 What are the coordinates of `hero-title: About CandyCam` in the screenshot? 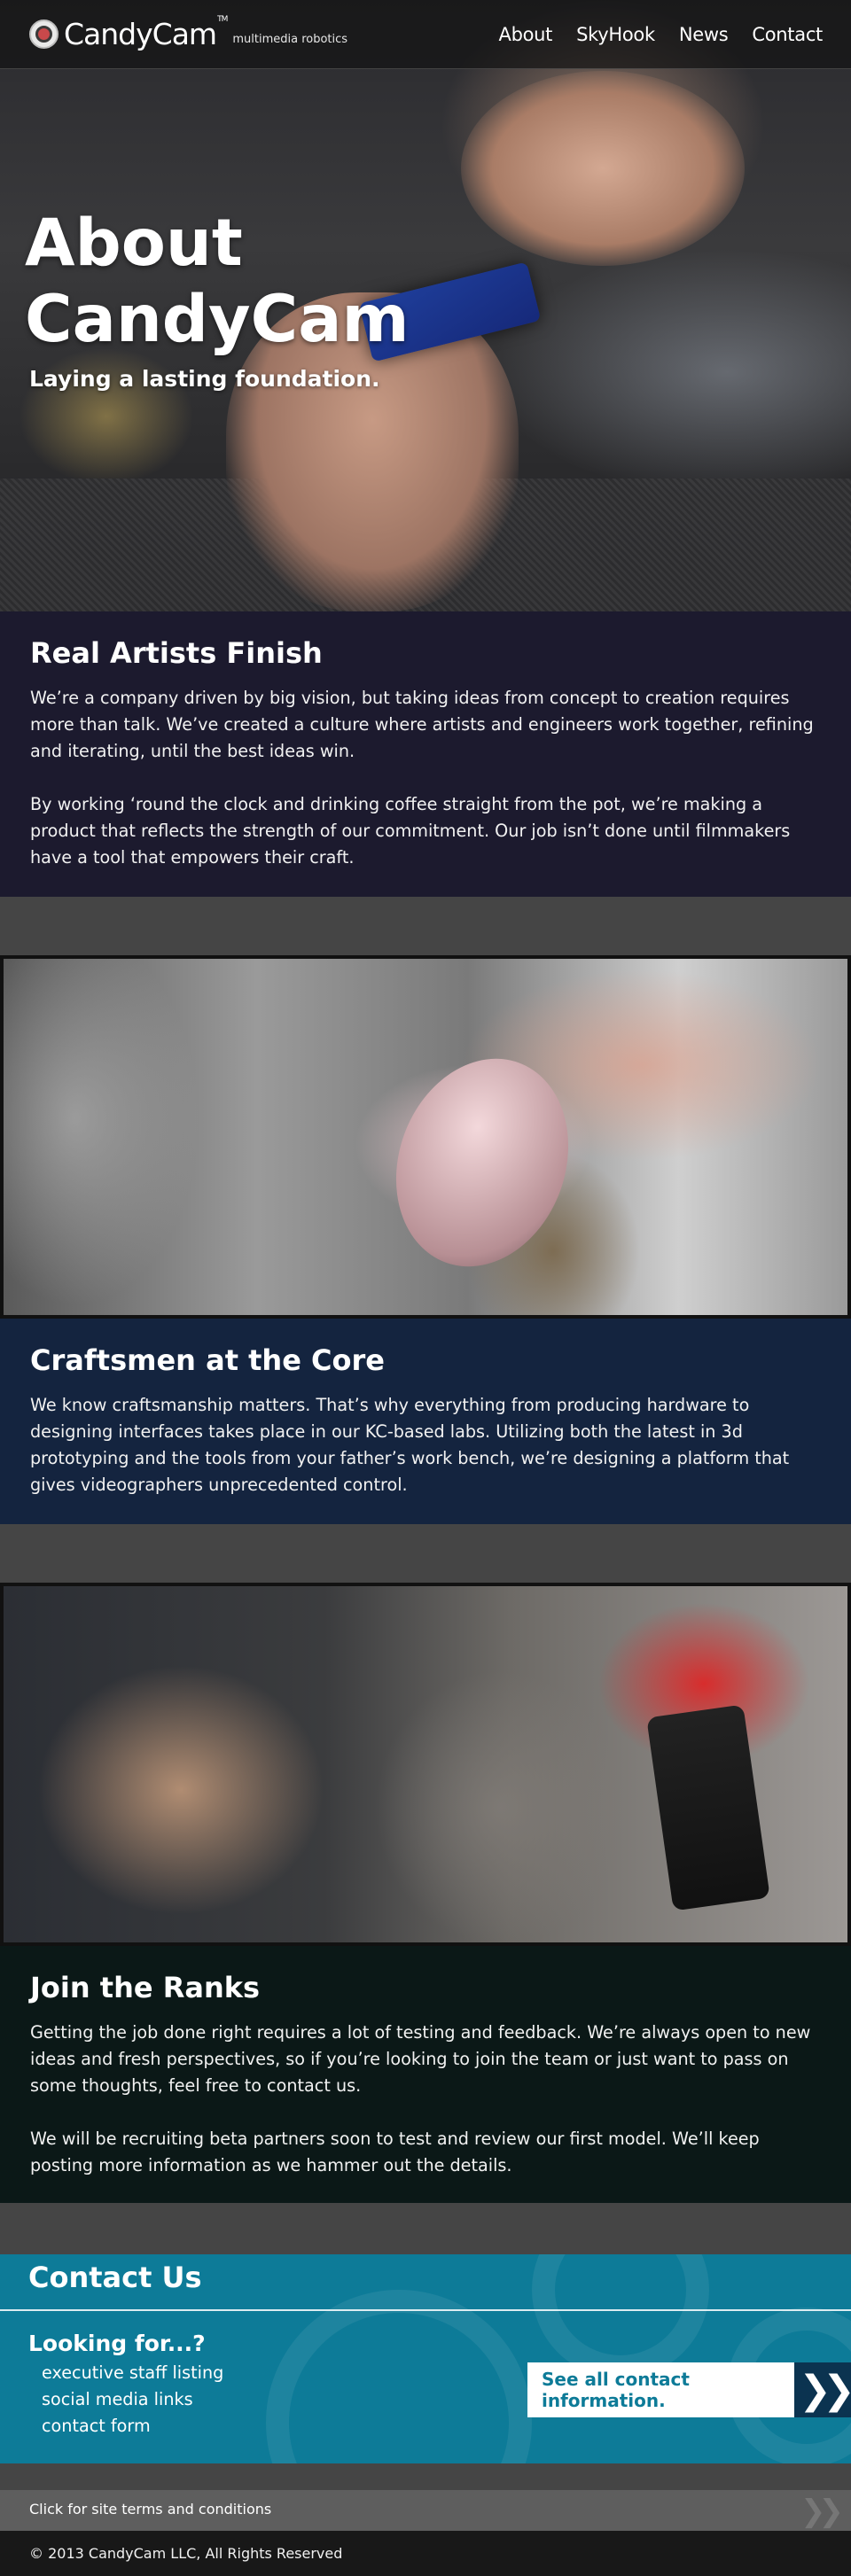 It's located at (217, 281).